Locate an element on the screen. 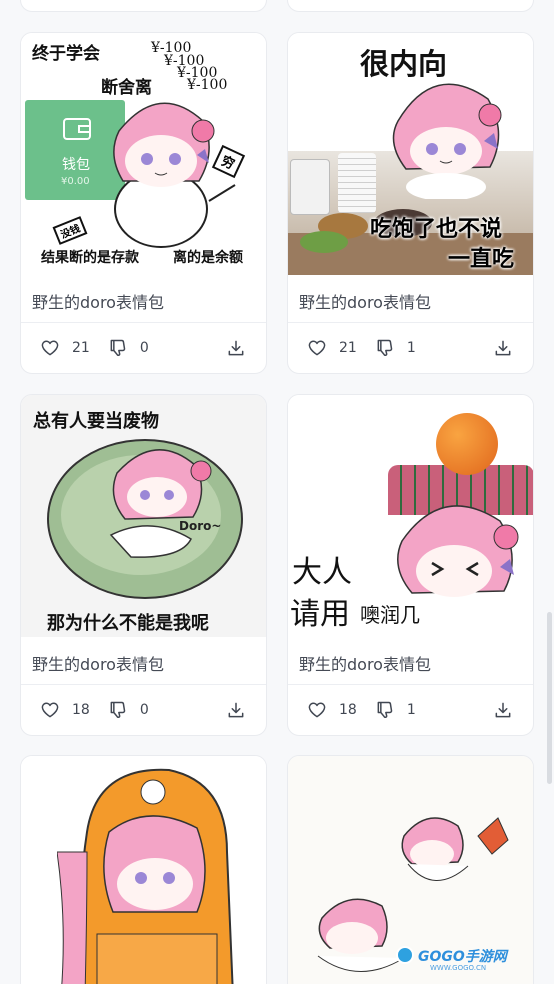 Image resolution: width=554 pixels, height=984 pixels. meme-caption: 大人 is located at coordinates (322, 572).